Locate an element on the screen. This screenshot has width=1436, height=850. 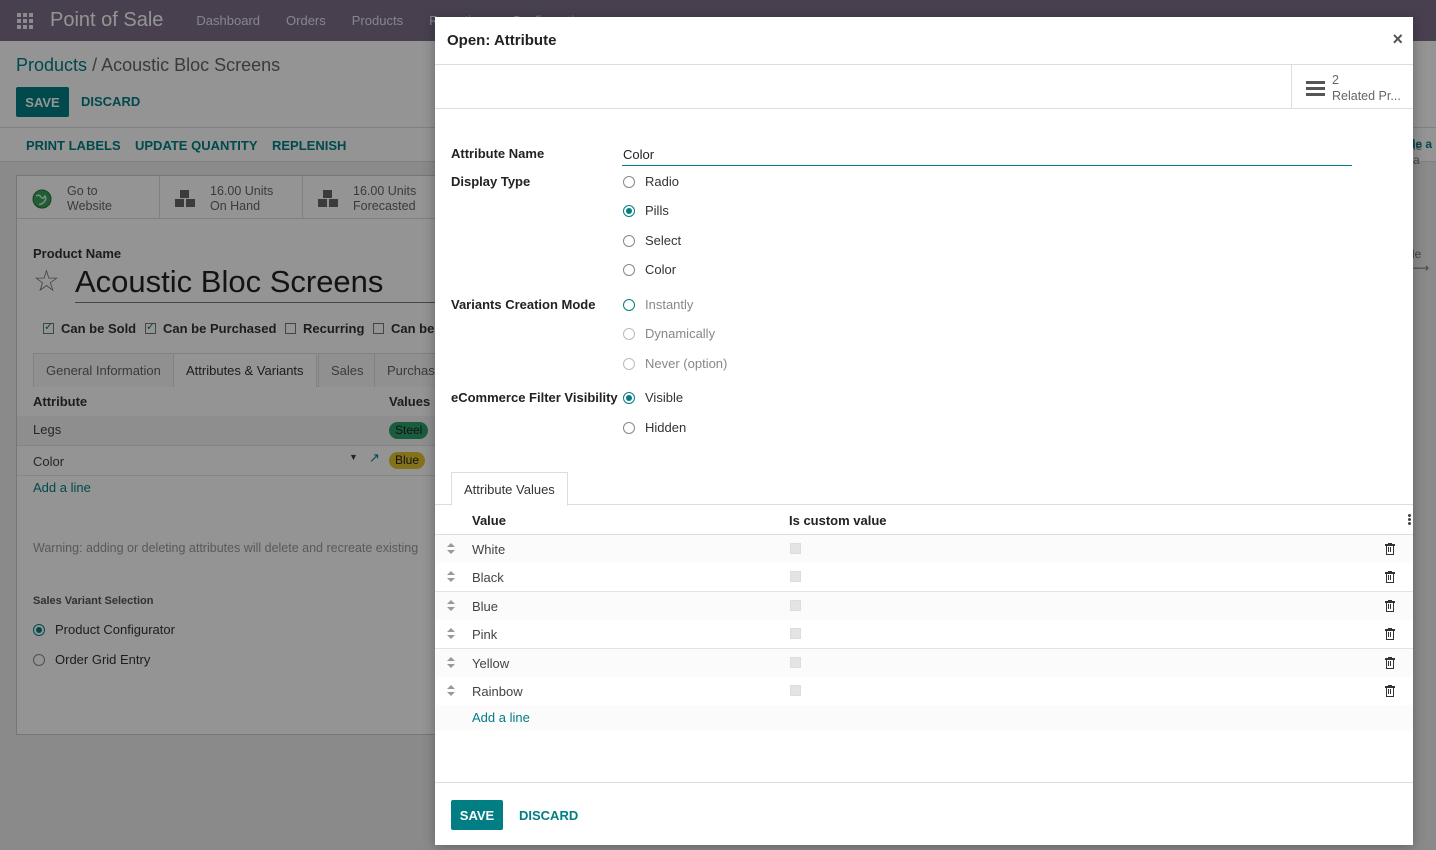
radio-visibility-visible: Visible is located at coordinates (653, 397).